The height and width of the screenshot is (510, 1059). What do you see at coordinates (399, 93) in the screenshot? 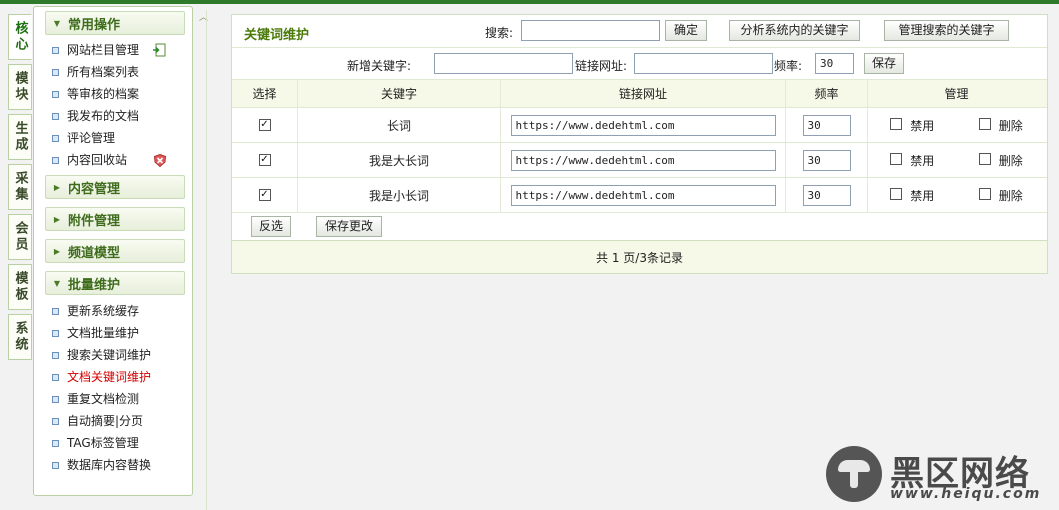
I see `header-keyword: 关键字` at bounding box center [399, 93].